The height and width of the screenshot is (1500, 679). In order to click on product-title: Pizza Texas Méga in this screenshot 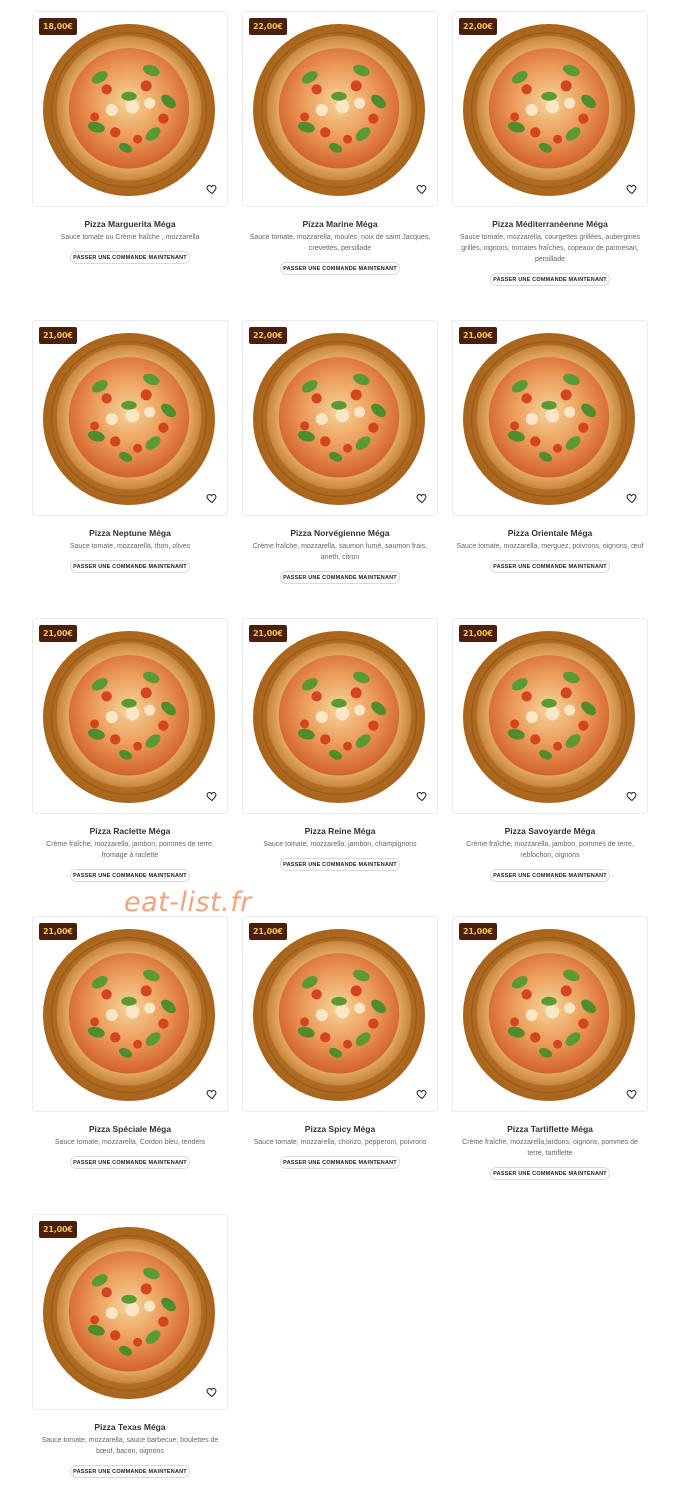, I will do `click(130, 1427)`.